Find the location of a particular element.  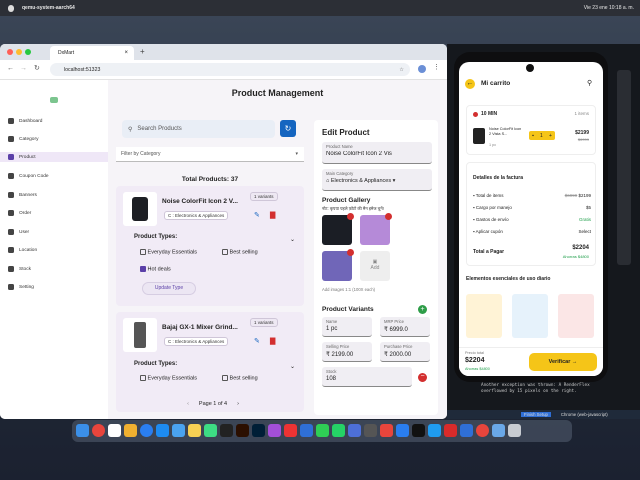

minimize-dot is located at coordinates (19, 52).